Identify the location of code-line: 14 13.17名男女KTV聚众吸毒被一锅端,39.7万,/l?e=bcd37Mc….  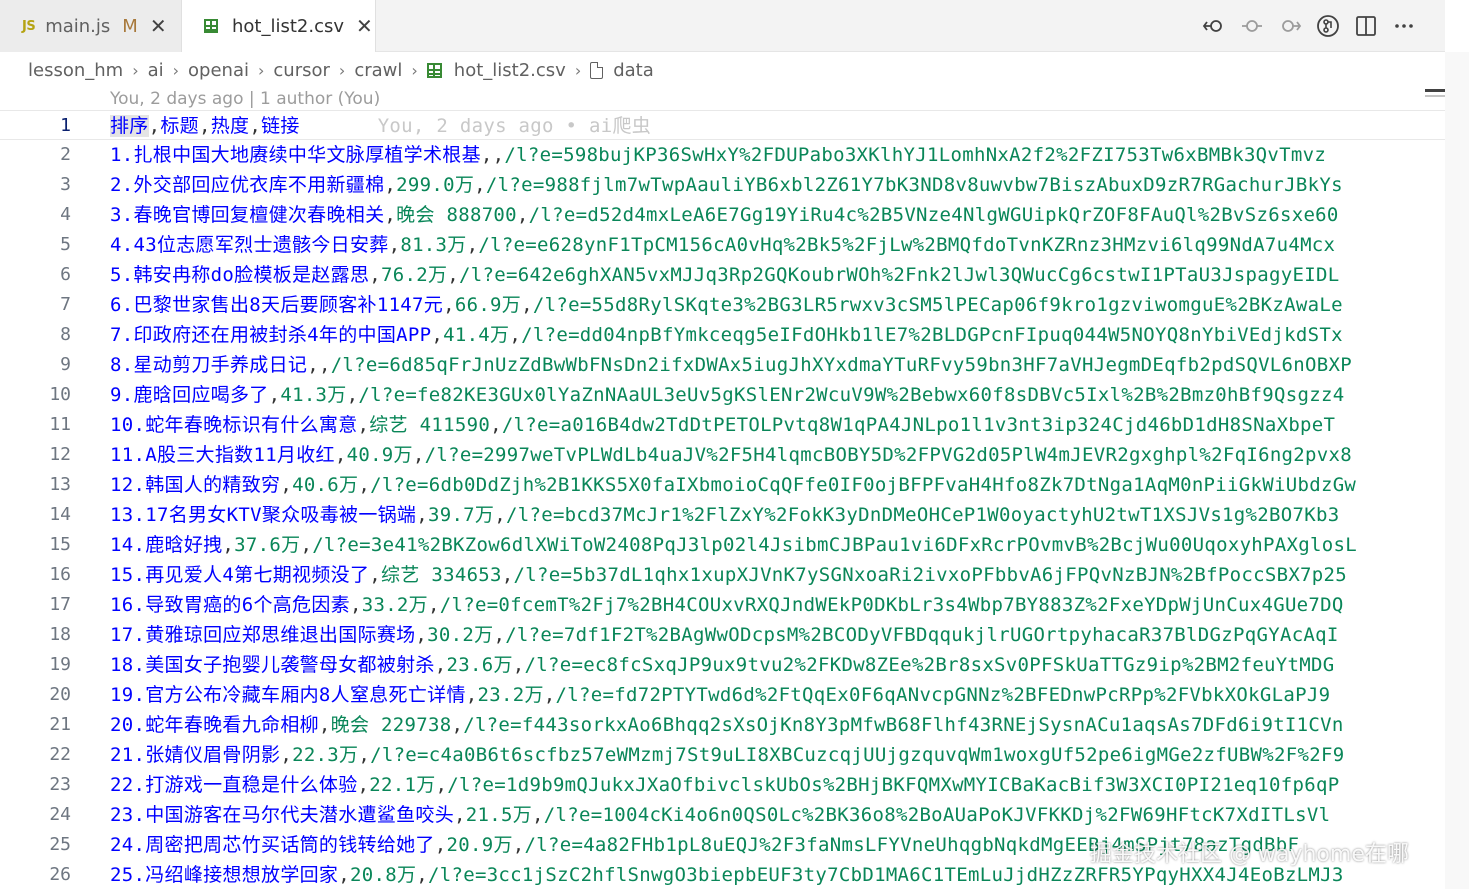
(722, 515).